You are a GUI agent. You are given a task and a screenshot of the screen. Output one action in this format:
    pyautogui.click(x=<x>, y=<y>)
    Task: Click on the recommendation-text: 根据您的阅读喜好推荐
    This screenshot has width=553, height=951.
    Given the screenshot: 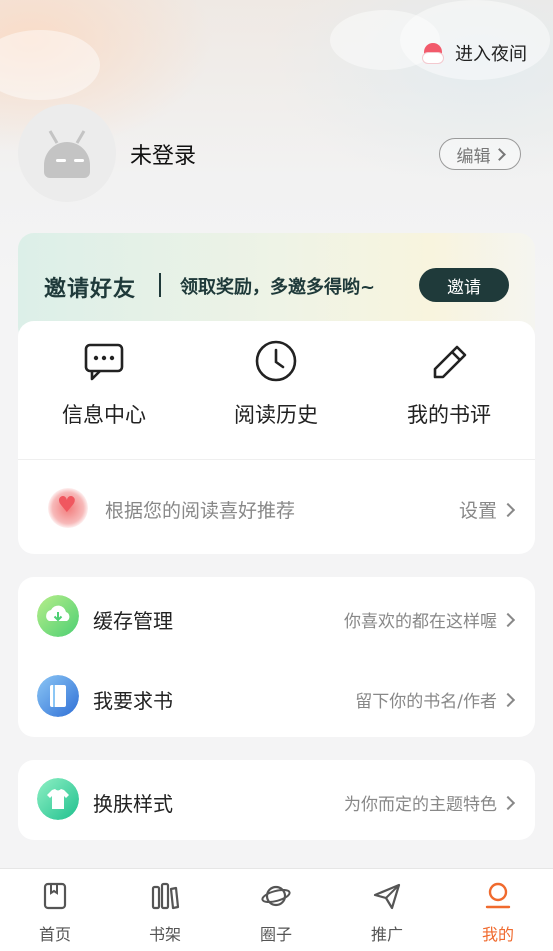 What is the action you would take?
    pyautogui.click(x=200, y=511)
    